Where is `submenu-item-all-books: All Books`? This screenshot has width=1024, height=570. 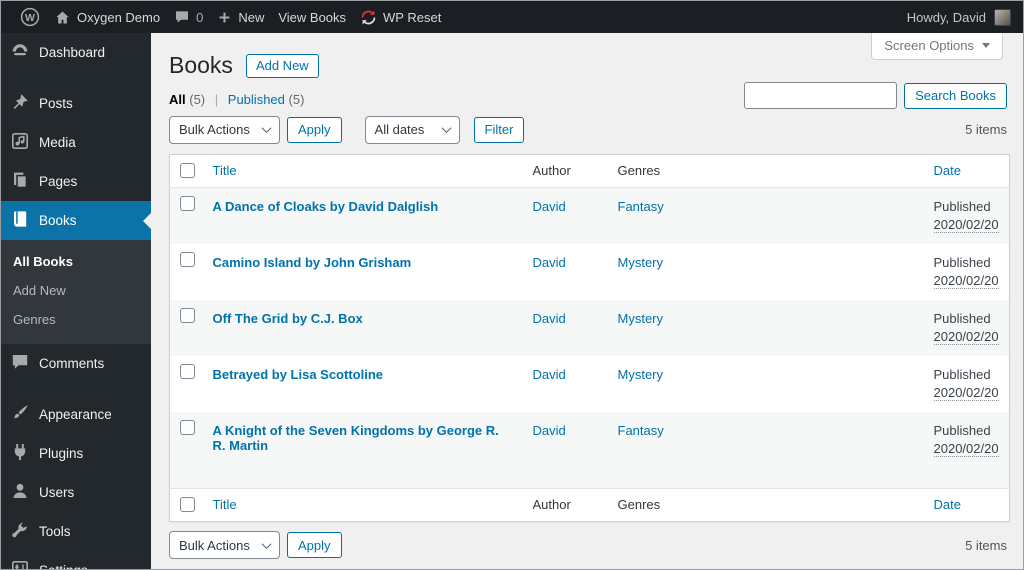 submenu-item-all-books: All Books is located at coordinates (76, 261).